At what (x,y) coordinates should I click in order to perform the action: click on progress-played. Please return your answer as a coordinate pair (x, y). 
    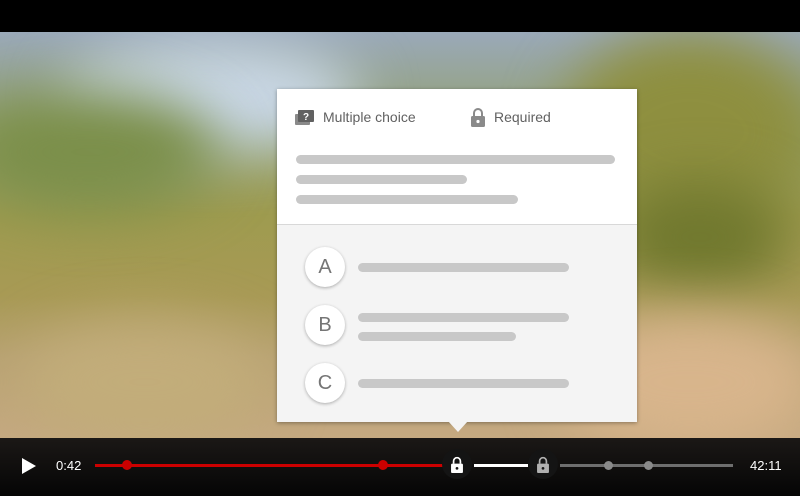
    Looking at the image, I should click on (269, 465).